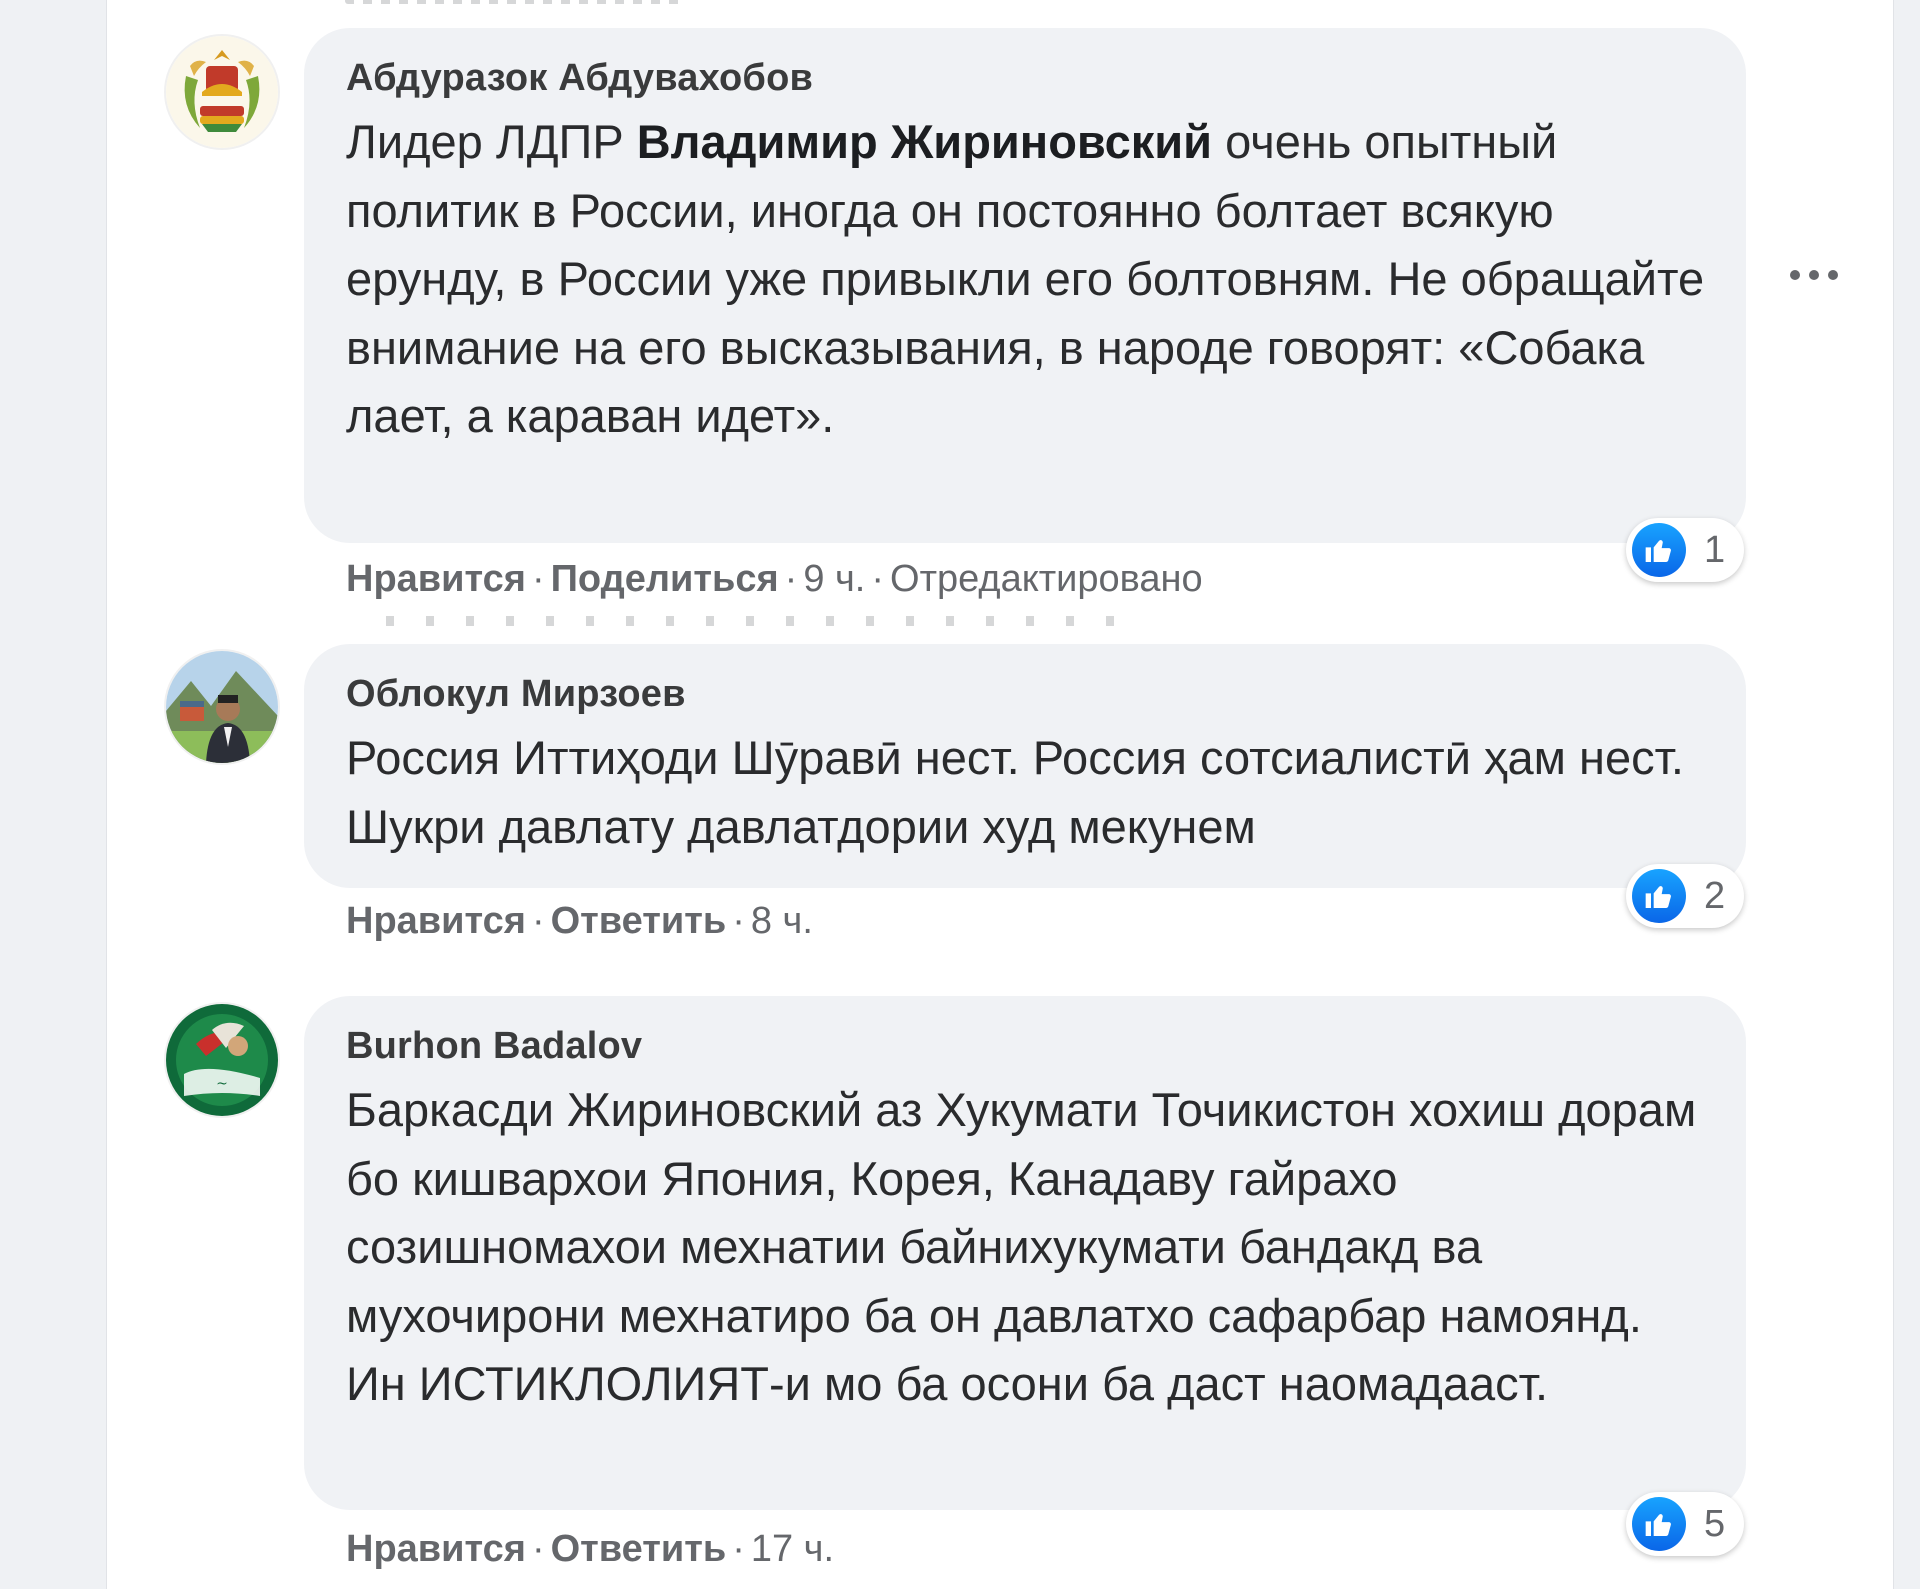  I want to click on edited-label: Отредактировано, so click(1046, 579).